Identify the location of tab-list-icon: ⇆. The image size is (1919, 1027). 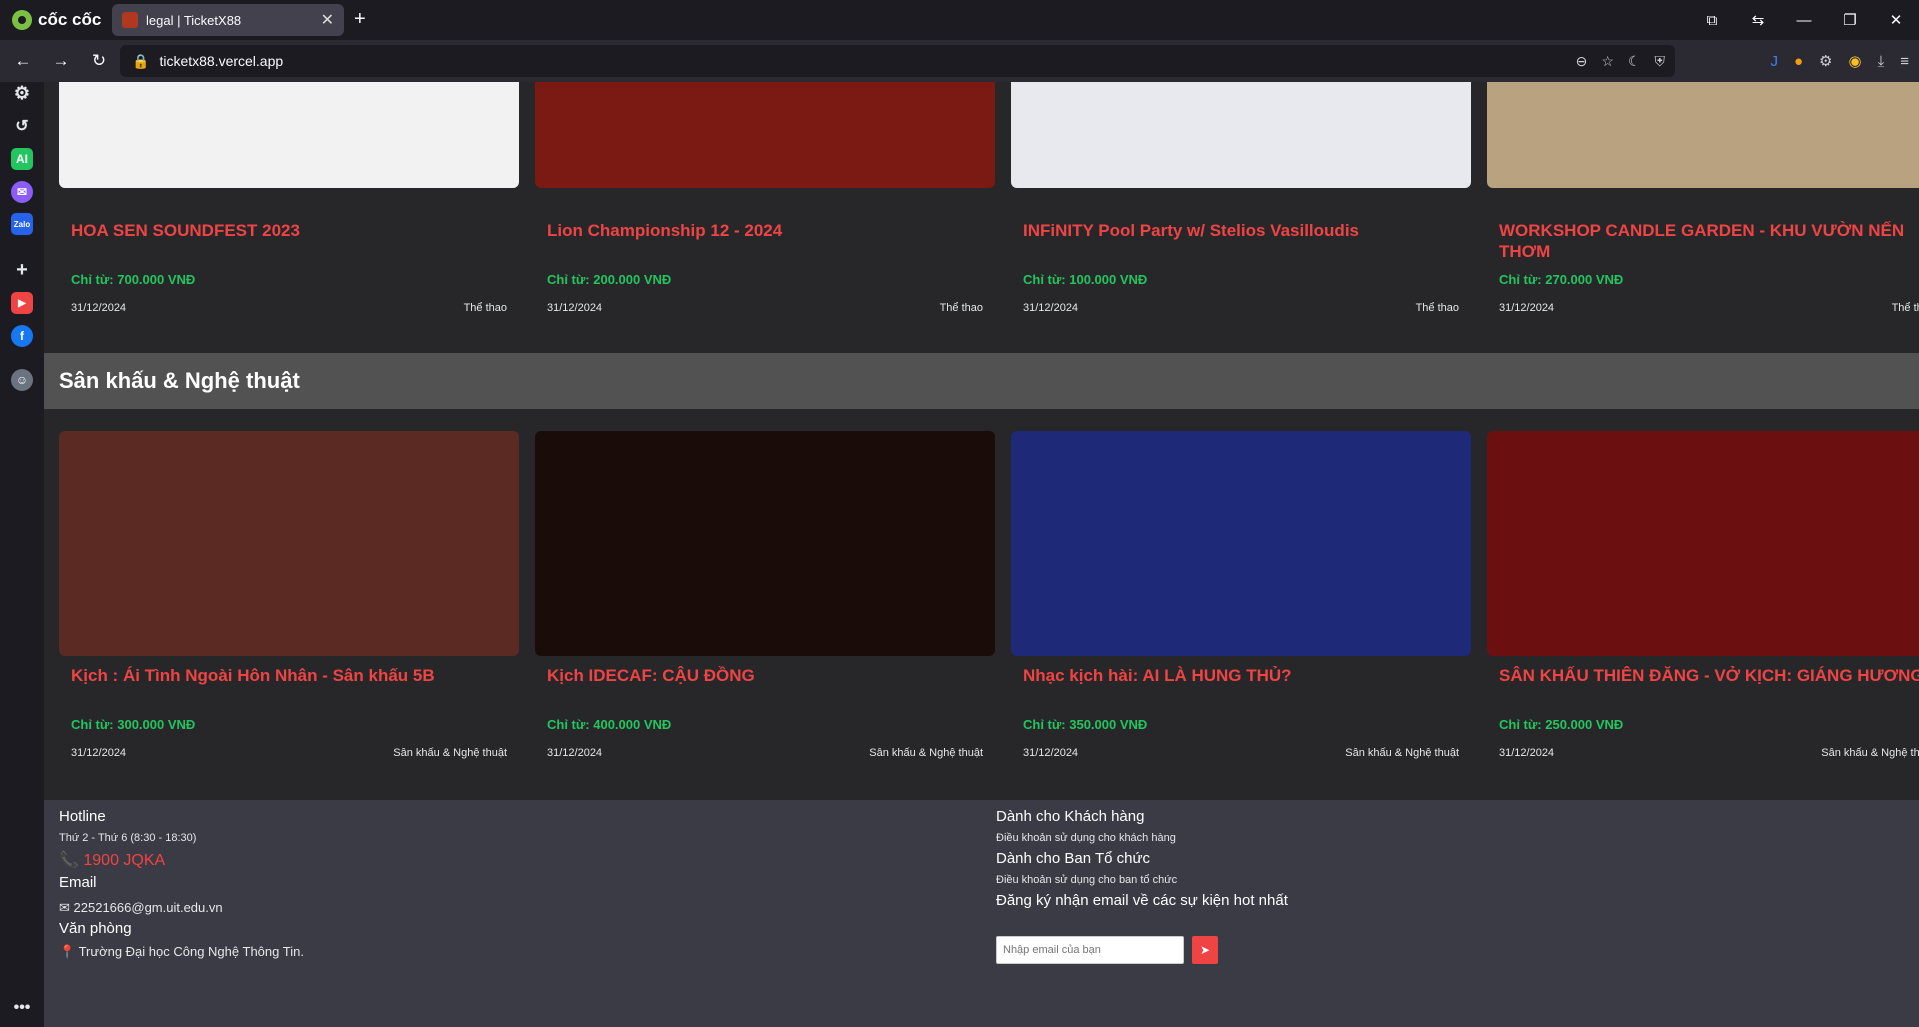
(1758, 20).